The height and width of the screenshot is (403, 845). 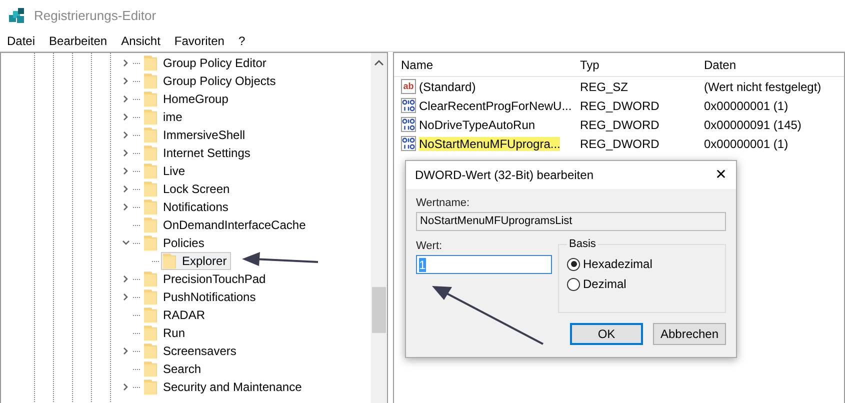 What do you see at coordinates (198, 153) in the screenshot?
I see `tree-item: Internet Settings` at bounding box center [198, 153].